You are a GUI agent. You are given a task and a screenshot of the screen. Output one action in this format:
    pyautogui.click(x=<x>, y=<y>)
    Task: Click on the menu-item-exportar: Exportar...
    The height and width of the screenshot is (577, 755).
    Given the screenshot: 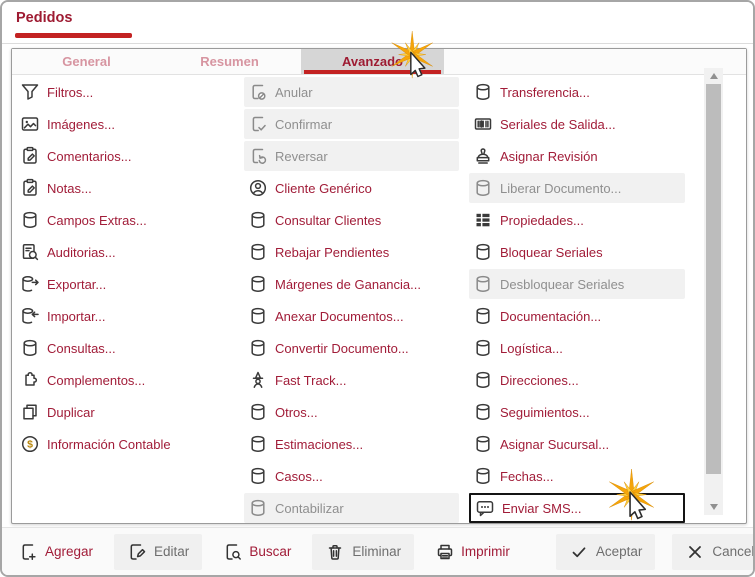 What is the action you would take?
    pyautogui.click(x=123, y=284)
    